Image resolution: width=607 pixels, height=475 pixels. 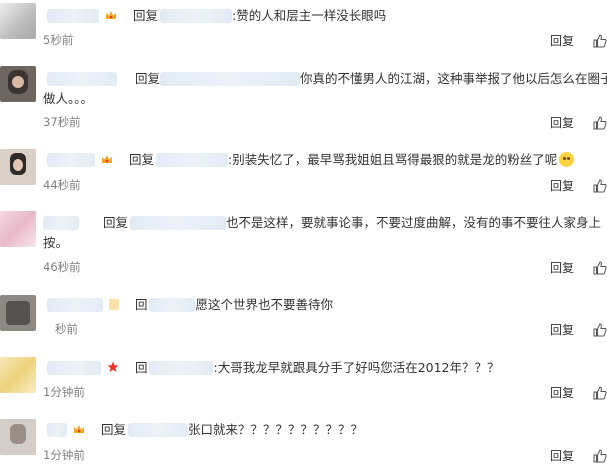 I want to click on comment-item: 回复 :赞的人和层主一样没长眼吗 5秒前 回复, so click(x=303, y=27).